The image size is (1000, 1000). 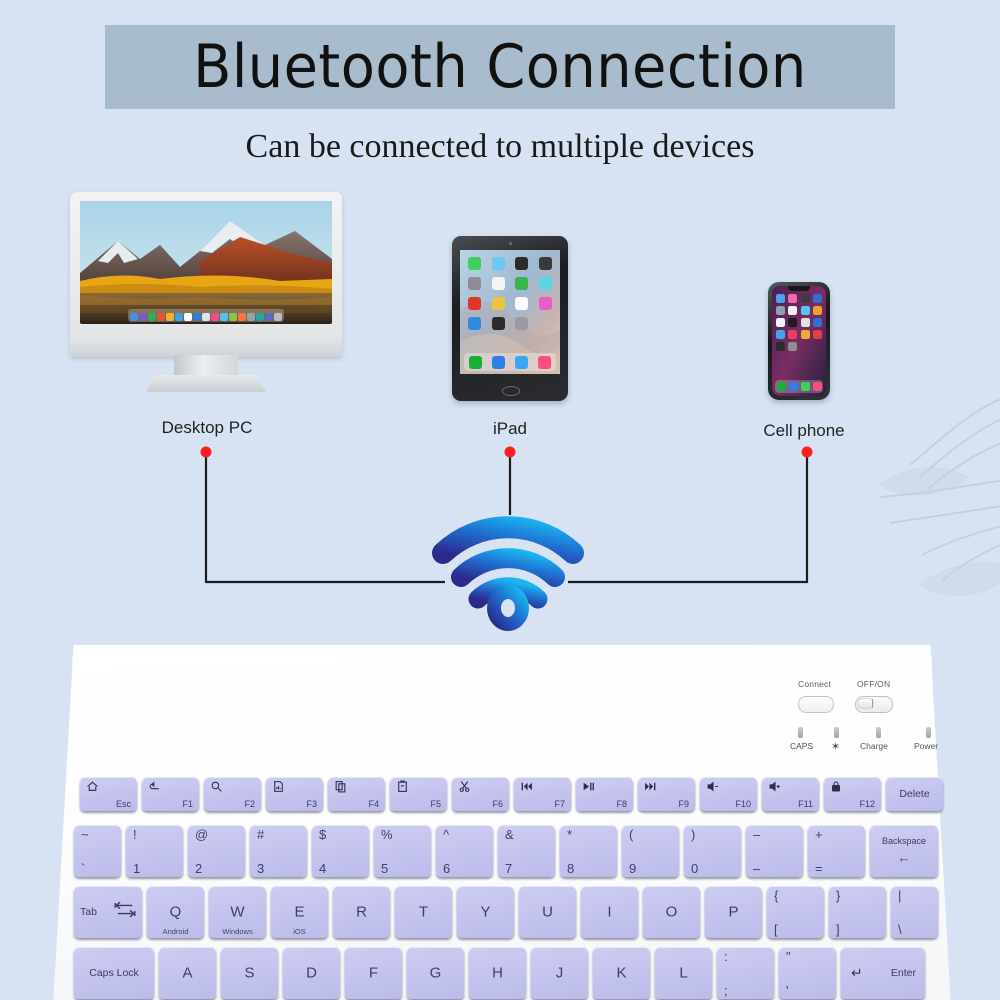 What do you see at coordinates (485, 912) in the screenshot?
I see `key-y: Y` at bounding box center [485, 912].